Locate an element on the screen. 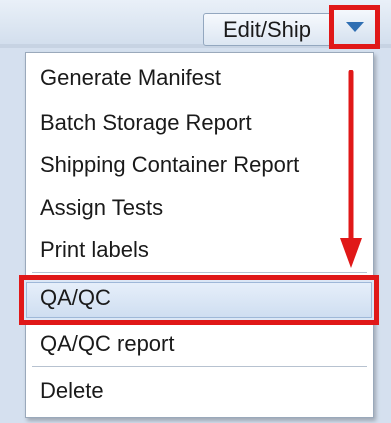  triangle-down-icon is located at coordinates (355, 27).